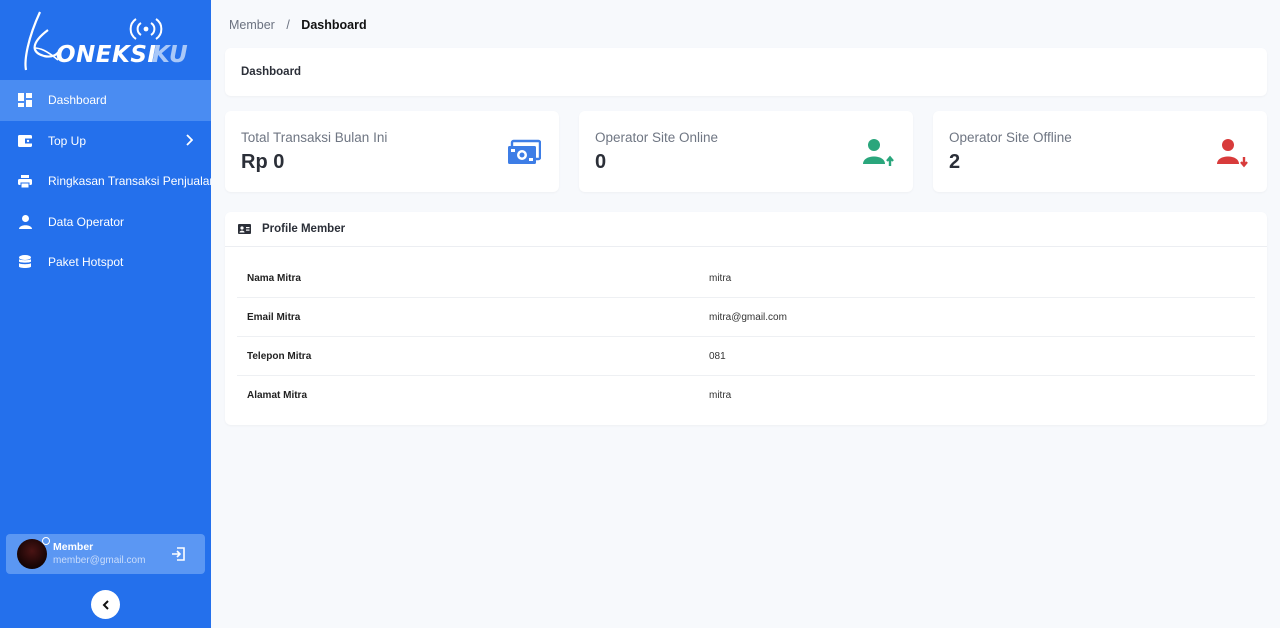  What do you see at coordinates (25, 141) in the screenshot?
I see `wallet-icon` at bounding box center [25, 141].